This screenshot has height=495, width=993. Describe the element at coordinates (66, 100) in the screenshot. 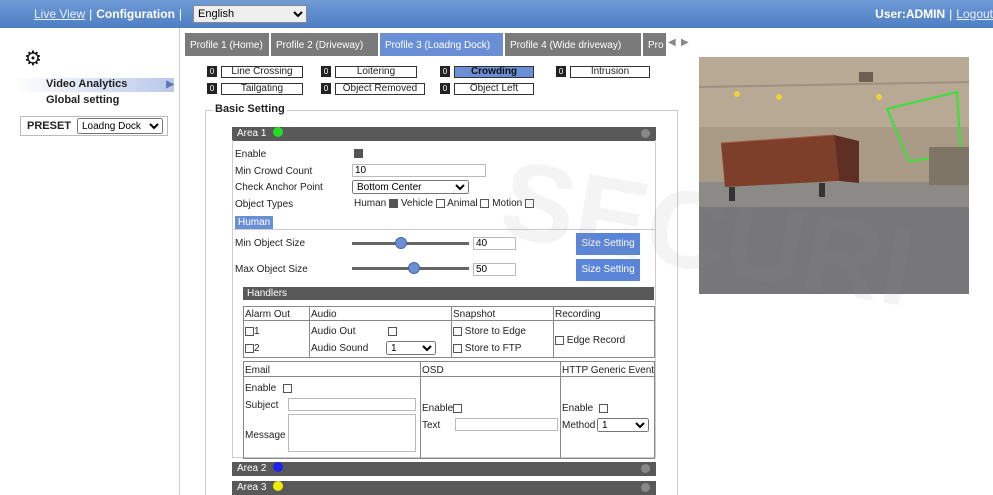

I see `sidebar-item-global-setting: Global setting` at that location.